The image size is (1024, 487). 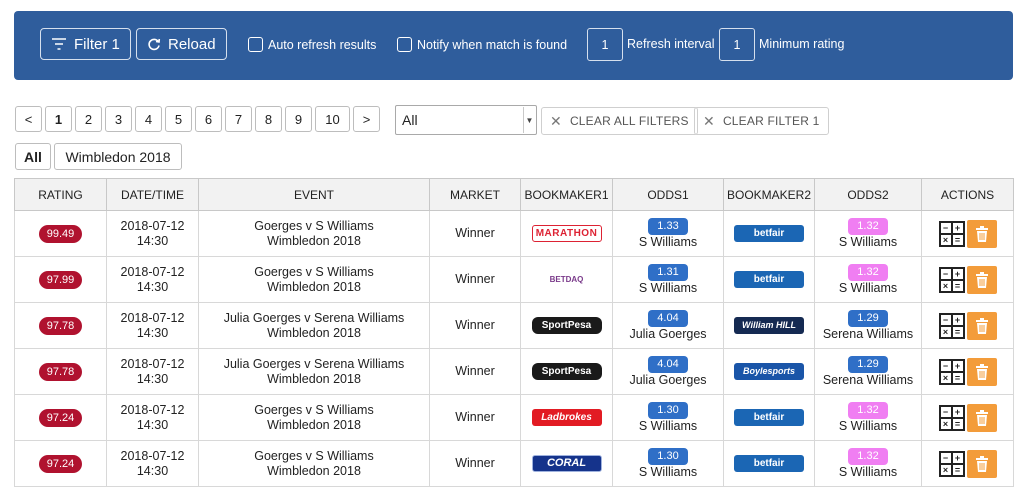 I want to click on bookmaker1-logo: Ladbrokes, so click(x=566, y=417).